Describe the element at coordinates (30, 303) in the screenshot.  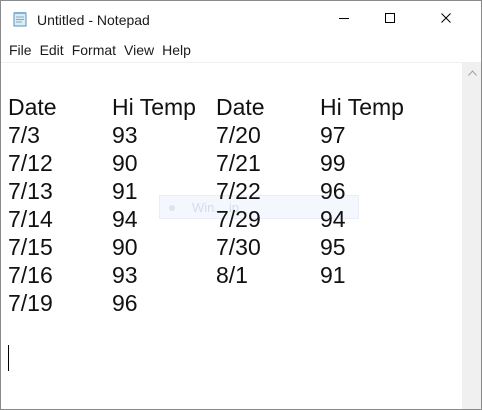
I see `date-cell: 7/19` at that location.